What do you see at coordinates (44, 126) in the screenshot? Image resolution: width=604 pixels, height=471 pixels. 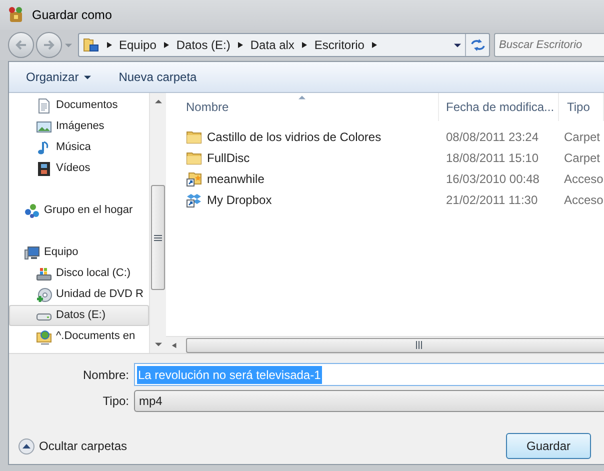 I see `picture-icon` at bounding box center [44, 126].